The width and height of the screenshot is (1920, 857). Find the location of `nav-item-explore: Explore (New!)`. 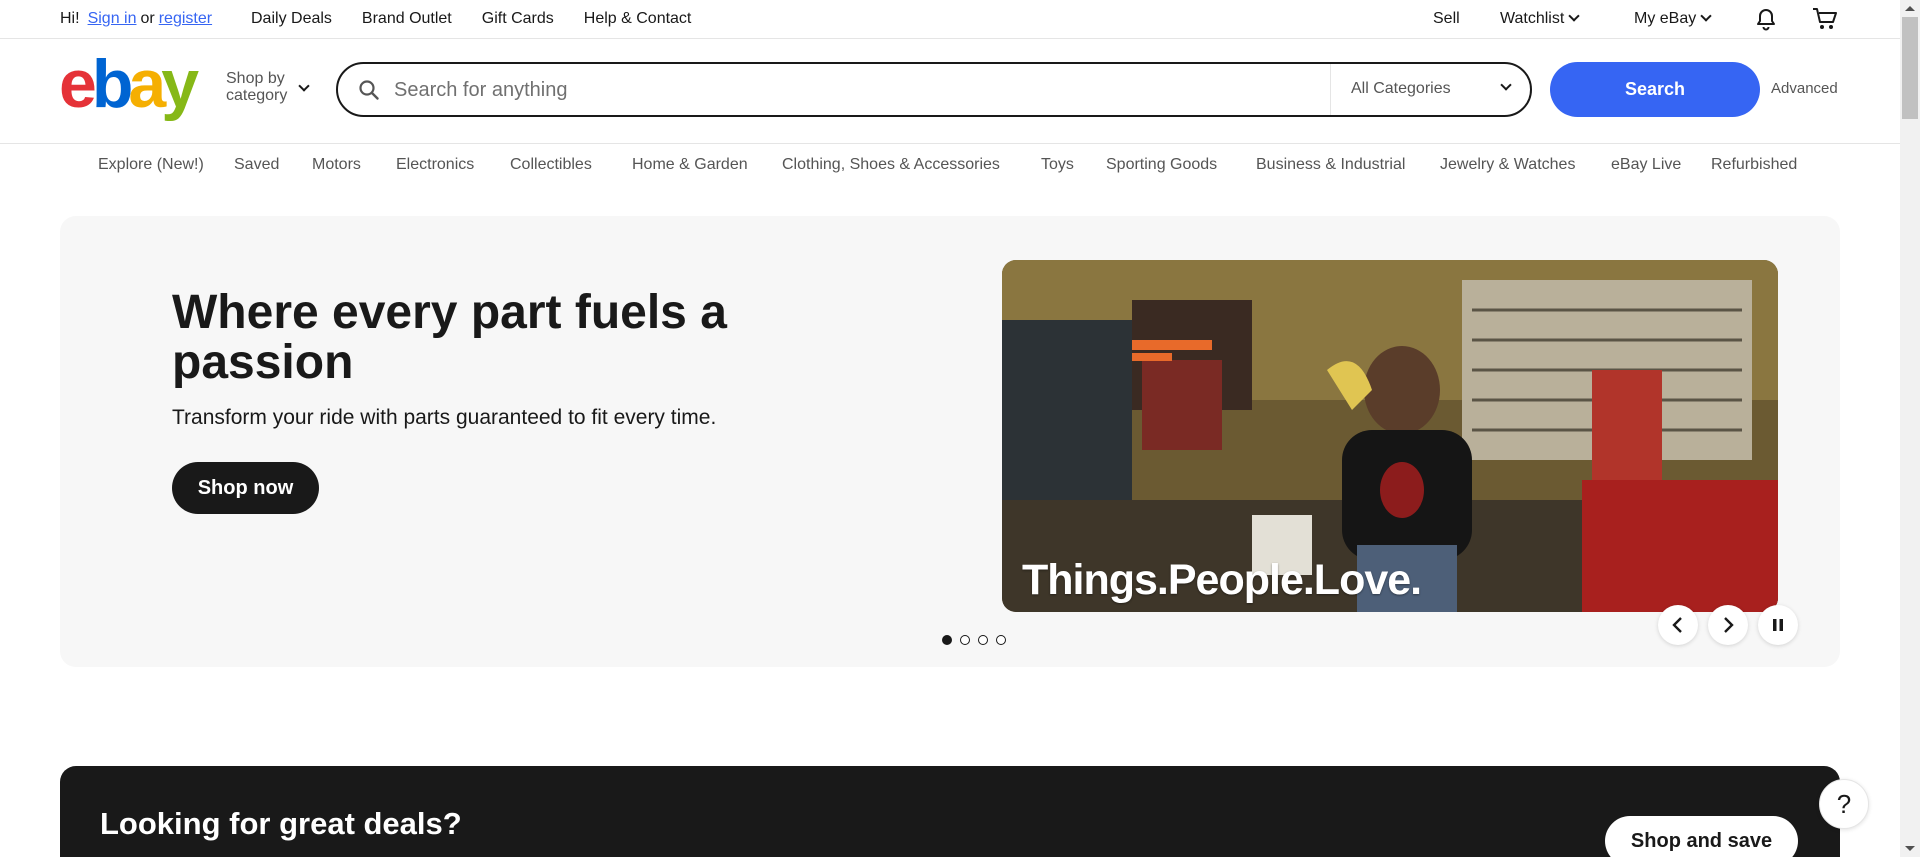

nav-item-explore: Explore (New!) is located at coordinates (151, 165).